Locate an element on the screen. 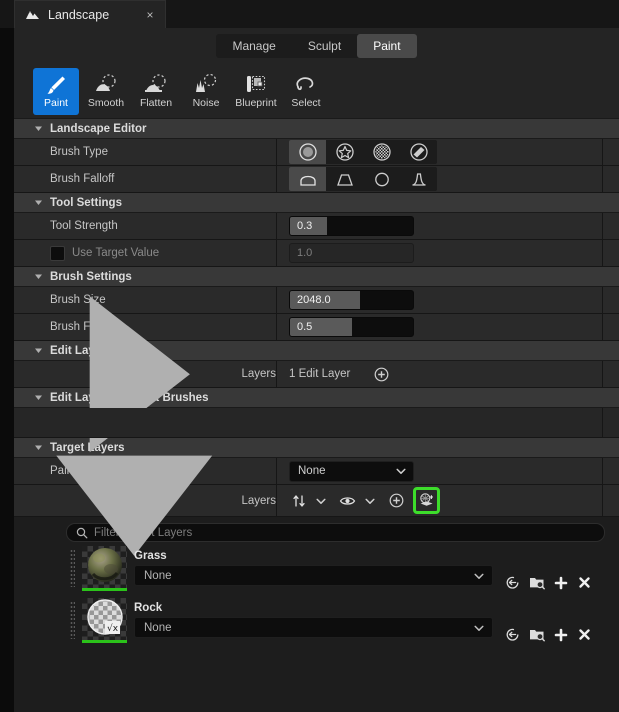 Image resolution: width=619 pixels, height=712 pixels. falloff-spherical is located at coordinates (381, 179).